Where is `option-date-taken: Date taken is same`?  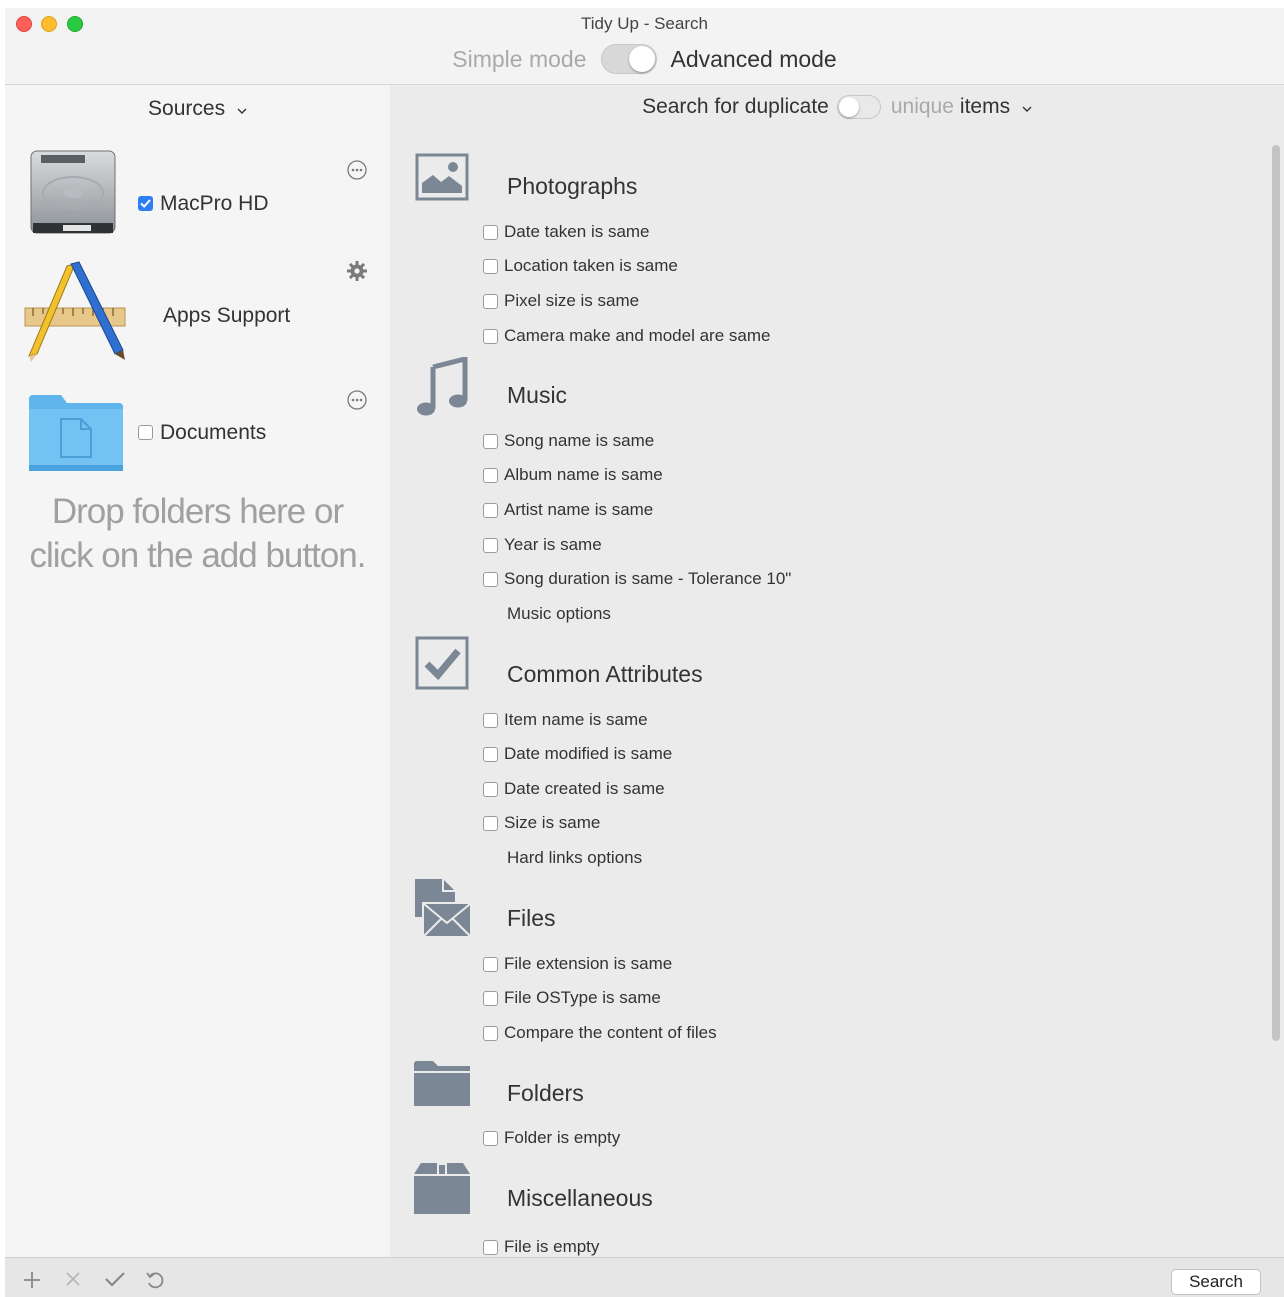
option-date-taken: Date taken is same is located at coordinates (566, 232).